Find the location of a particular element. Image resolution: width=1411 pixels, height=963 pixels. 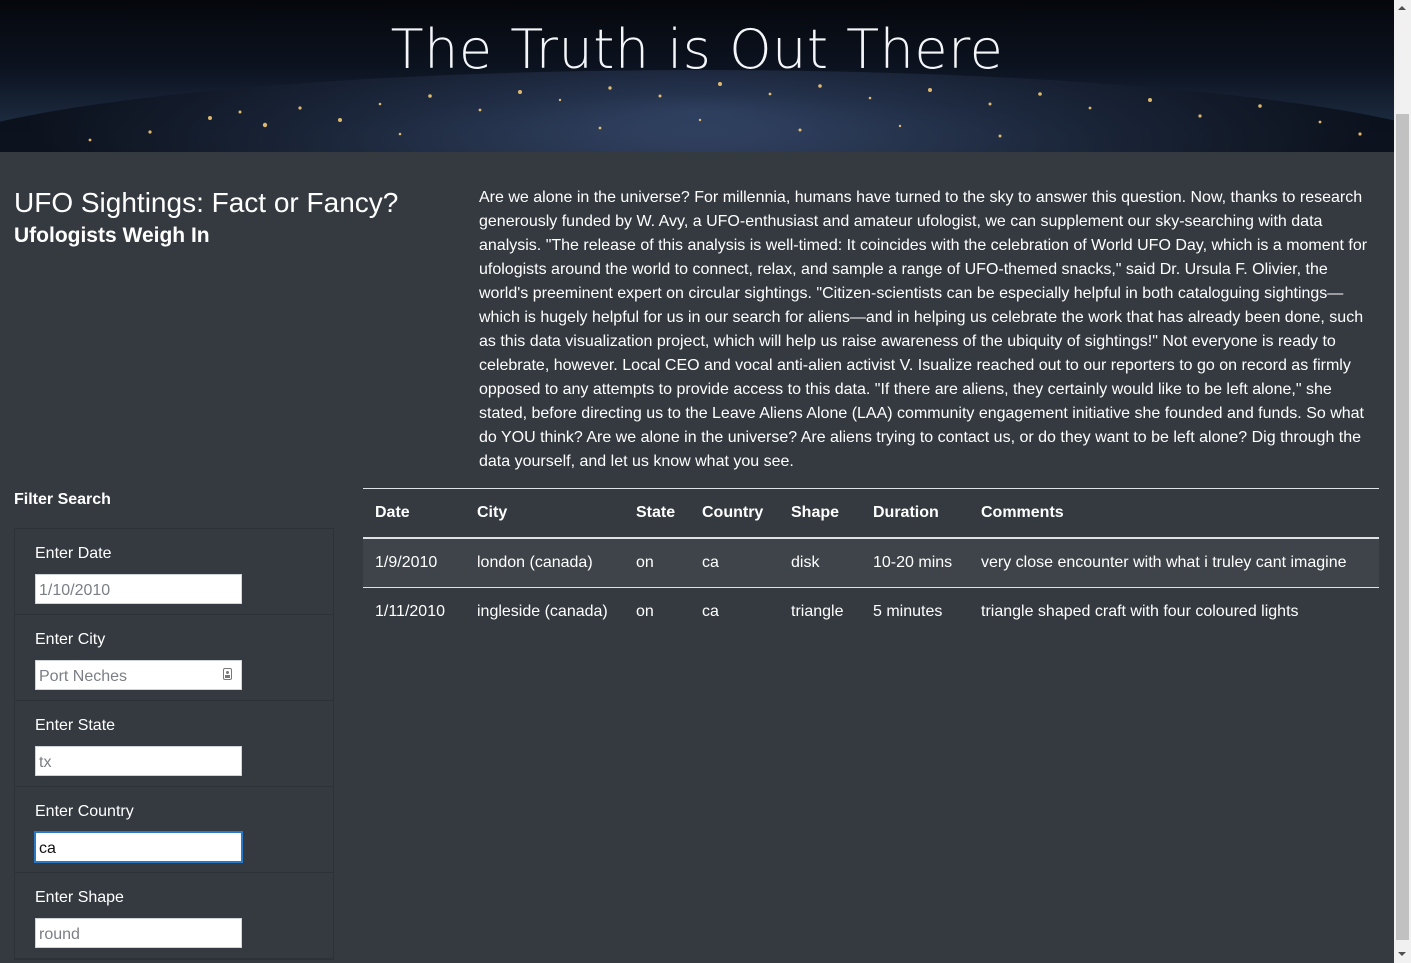

state-input is located at coordinates (138, 761).